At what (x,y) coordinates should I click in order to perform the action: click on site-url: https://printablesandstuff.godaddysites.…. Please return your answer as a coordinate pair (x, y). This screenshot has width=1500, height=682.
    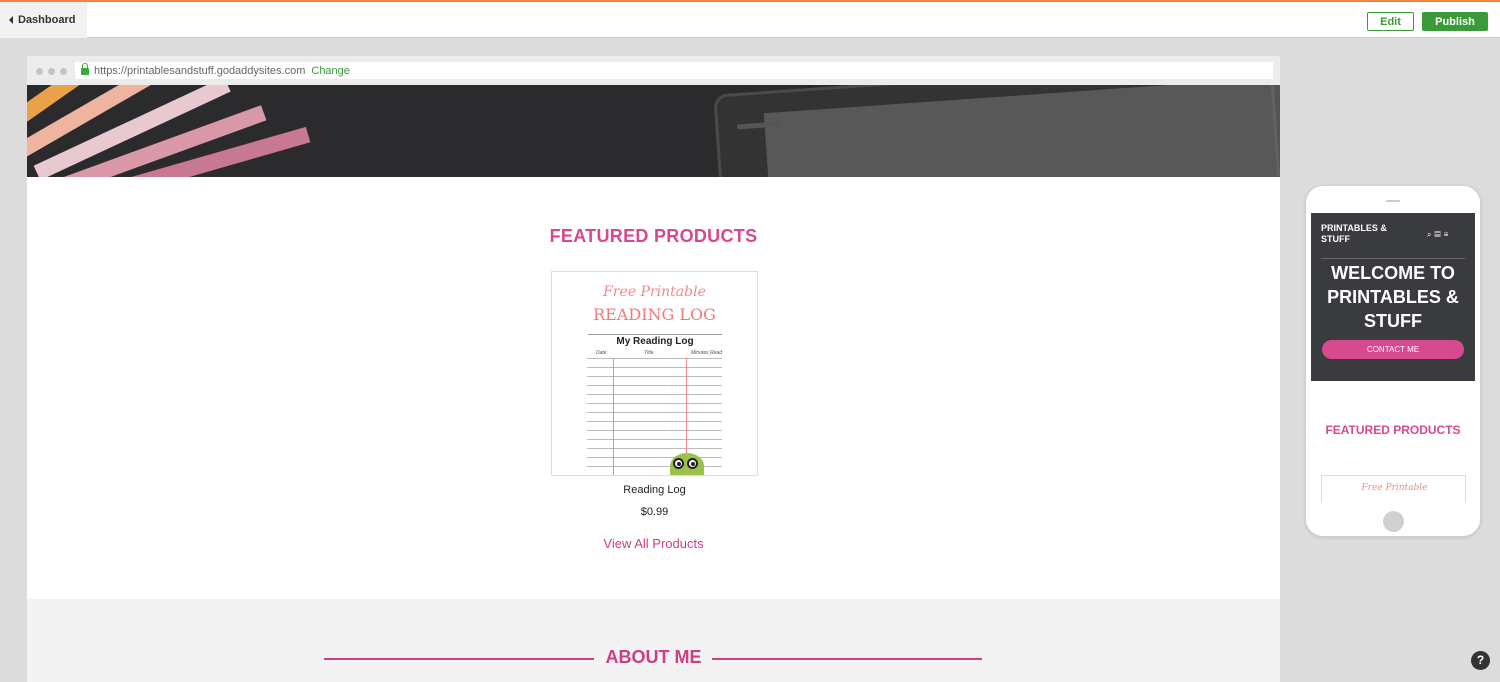
    Looking at the image, I should click on (200, 70).